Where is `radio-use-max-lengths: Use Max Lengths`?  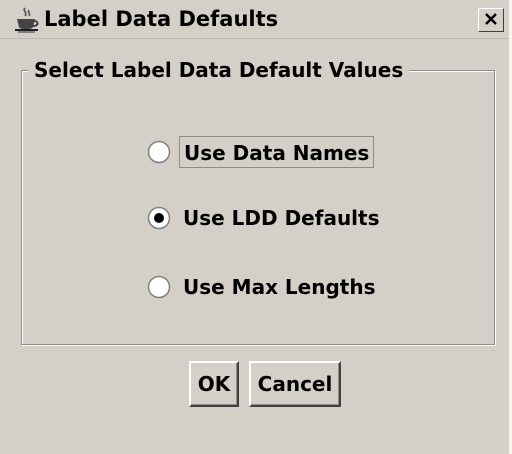 radio-use-max-lengths: Use Max Lengths is located at coordinates (263, 287).